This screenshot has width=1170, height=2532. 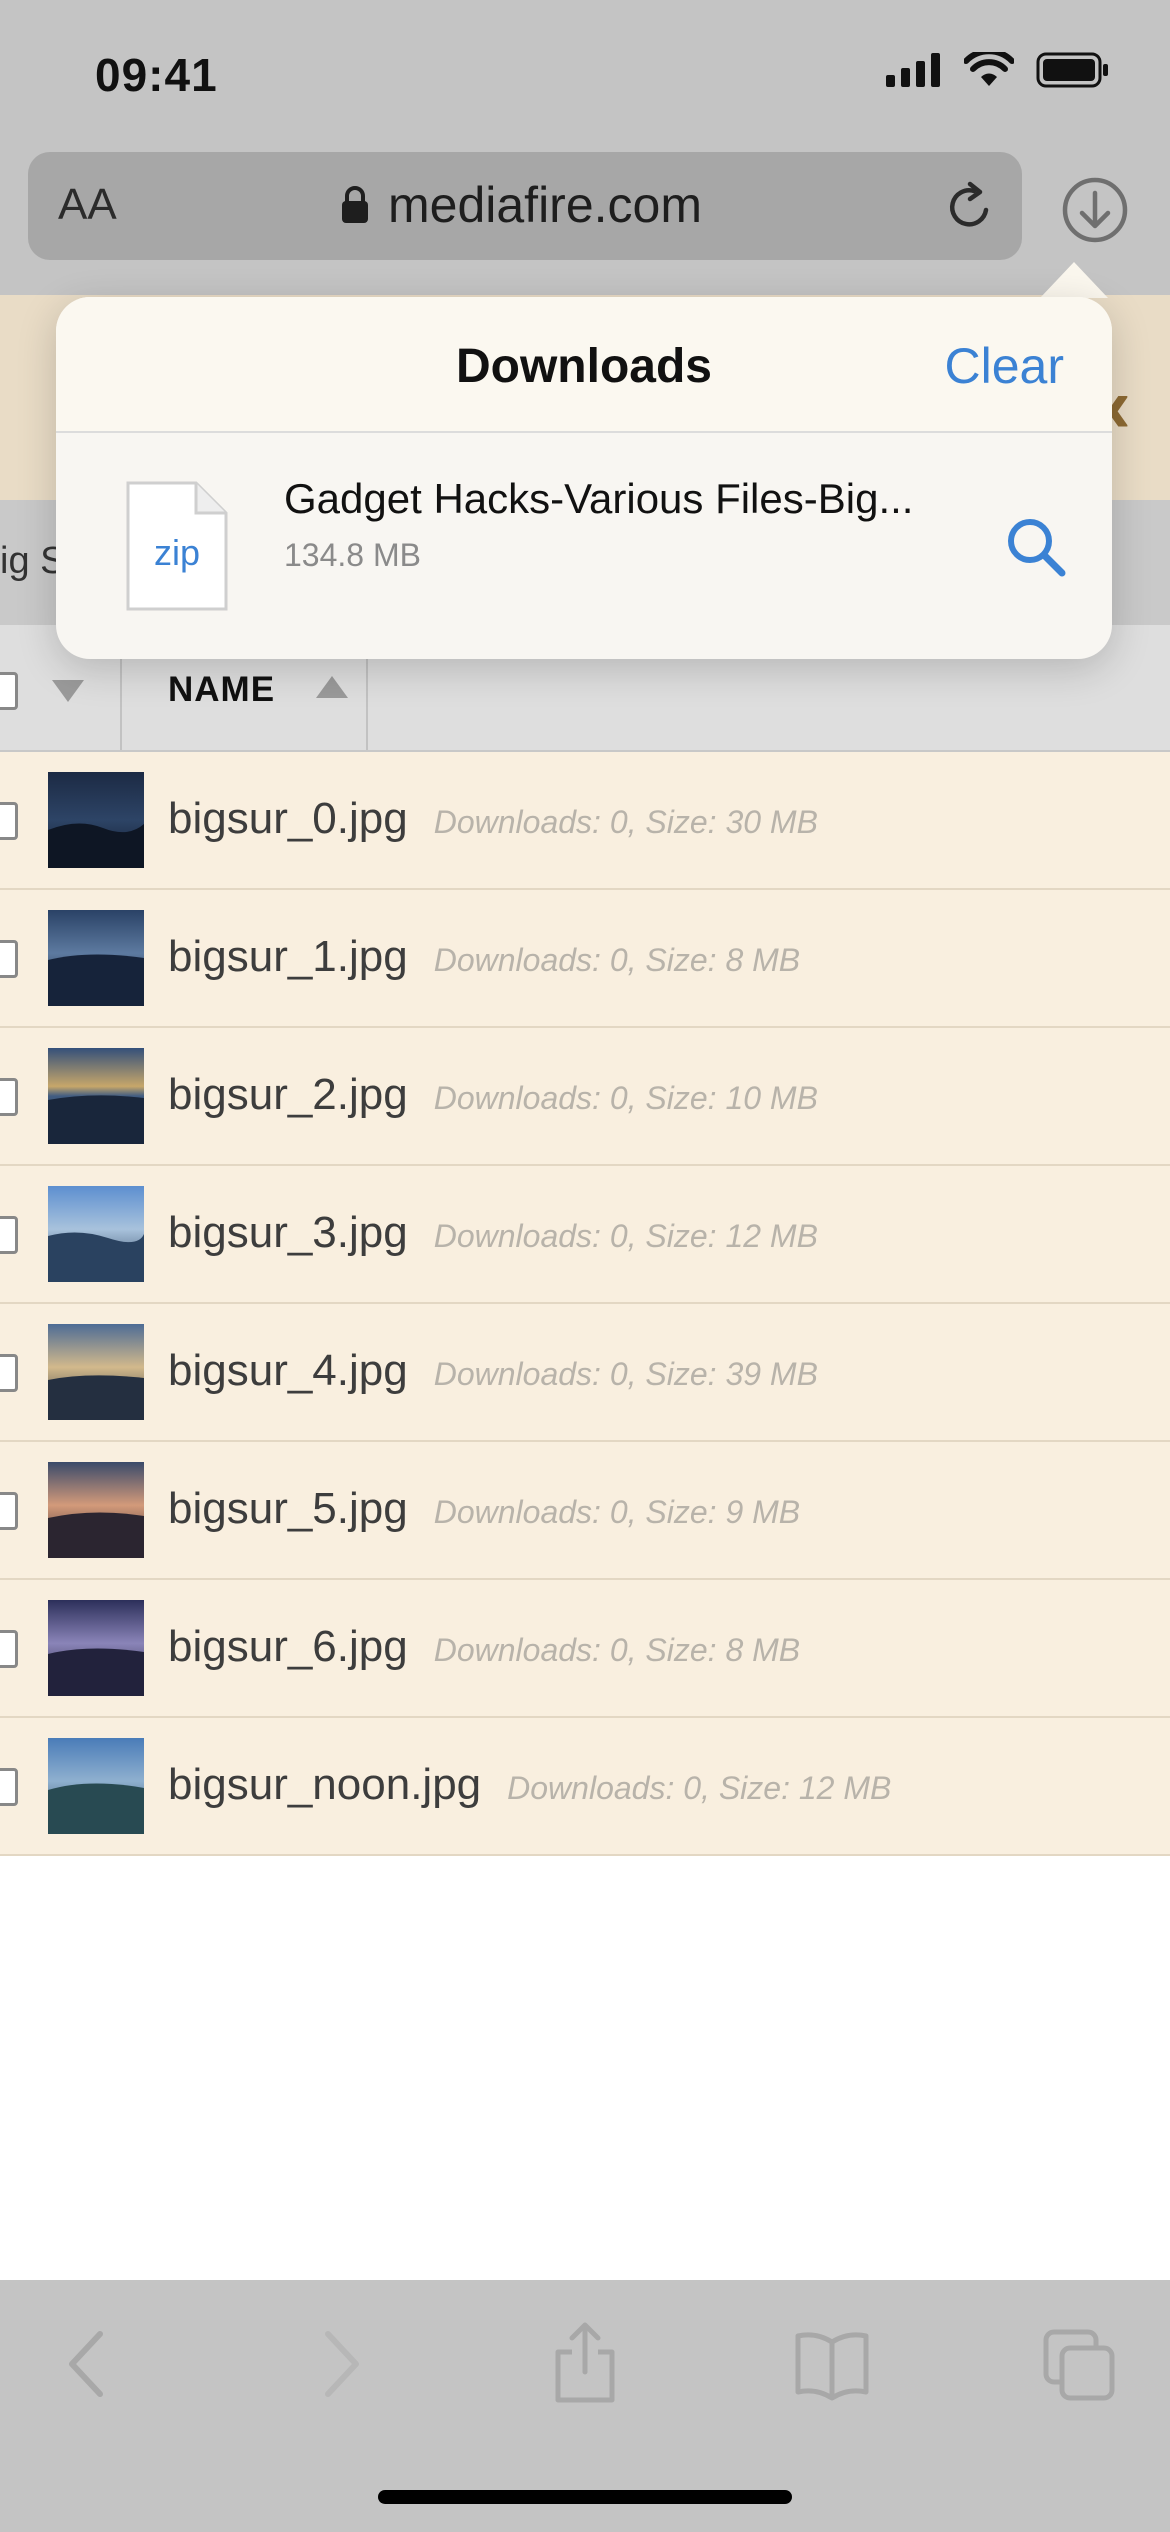 I want to click on cellular-signal-icon, so click(x=913, y=70).